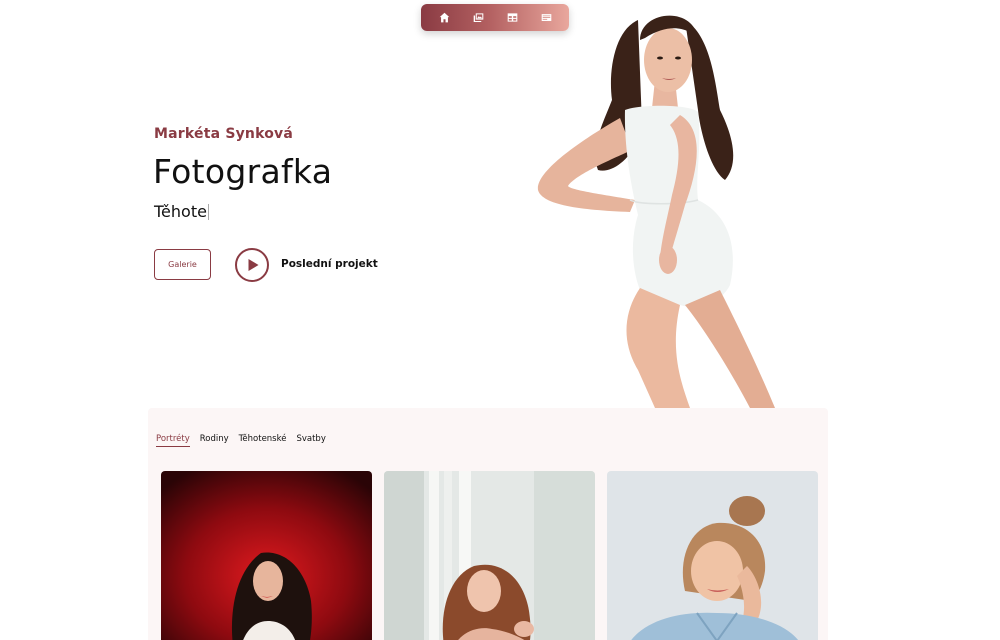 This screenshot has height=640, width=1000. I want to click on tab-families: Rodiny, so click(214, 440).